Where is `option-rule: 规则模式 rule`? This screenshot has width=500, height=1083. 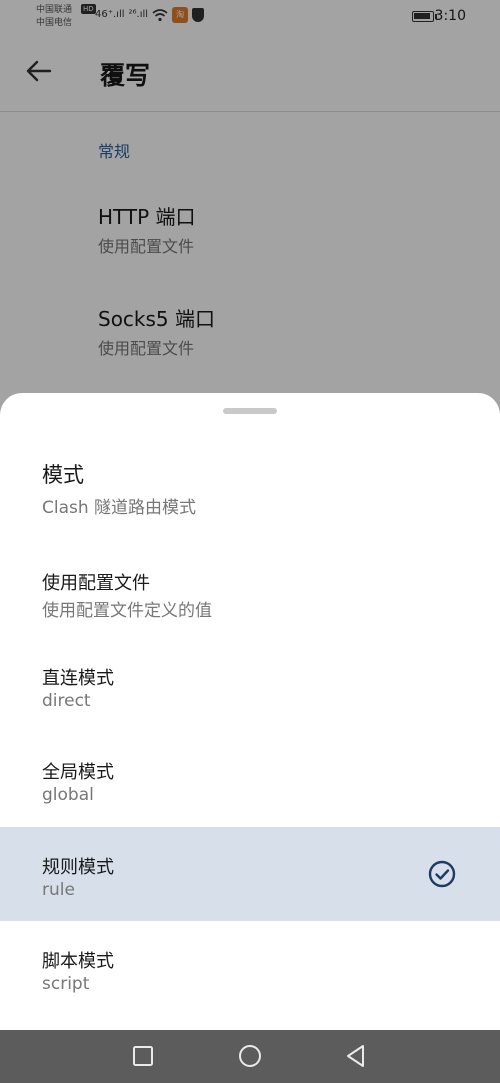 option-rule: 规则模式 rule is located at coordinates (250, 874).